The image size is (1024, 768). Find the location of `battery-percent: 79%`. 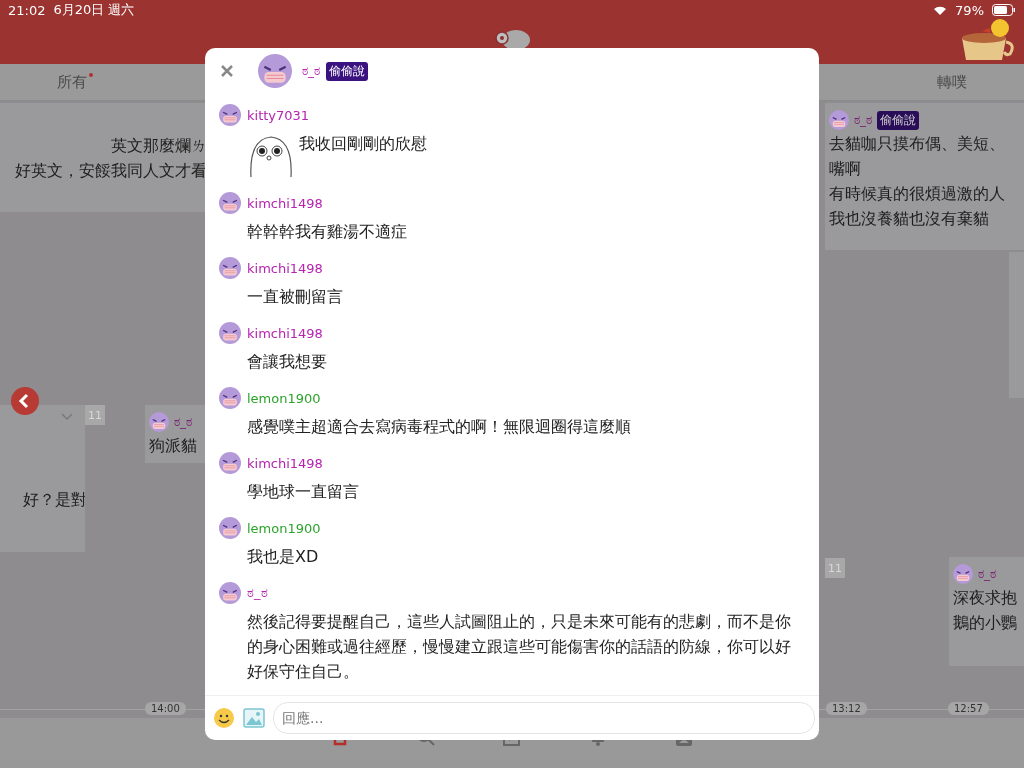

battery-percent: 79% is located at coordinates (969, 10).